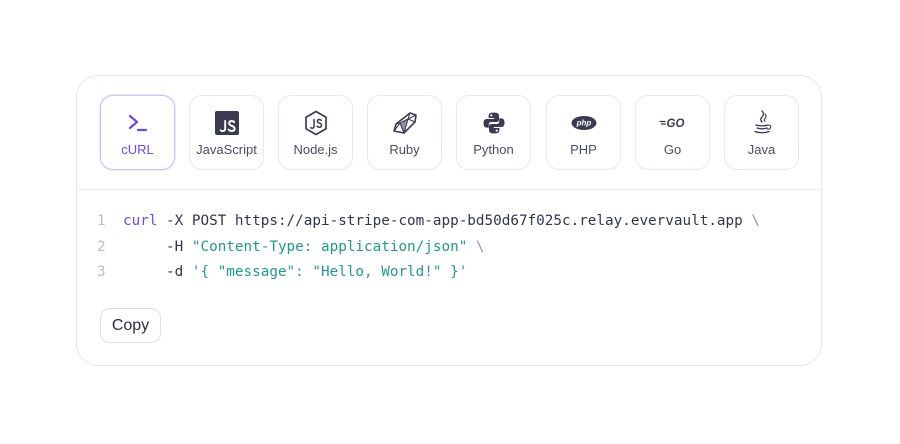  What do you see at coordinates (101, 221) in the screenshot?
I see `line-number: 1` at bounding box center [101, 221].